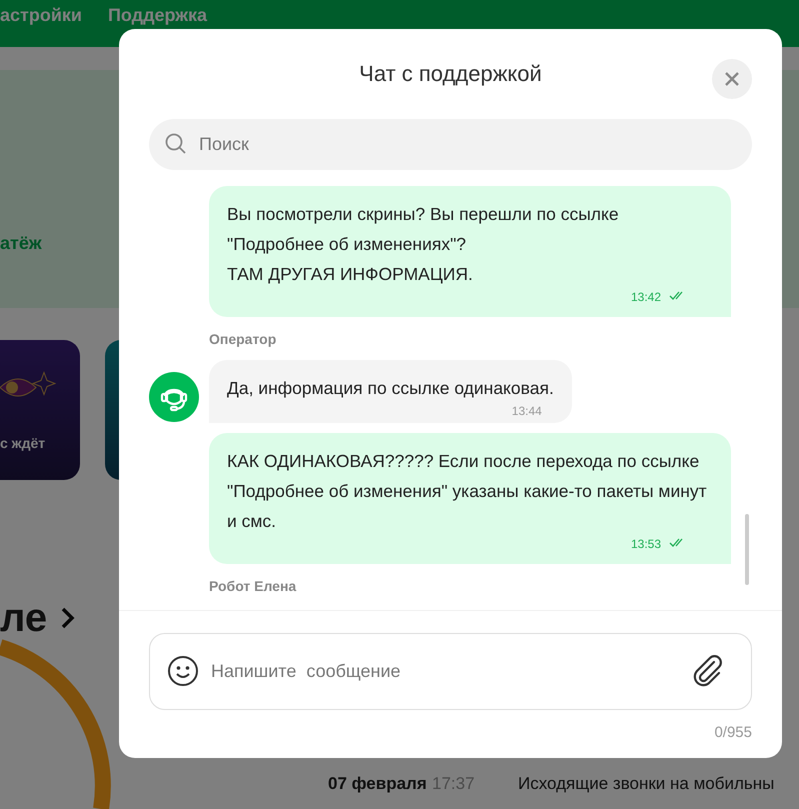 Image resolution: width=799 pixels, height=809 pixels. Describe the element at coordinates (527, 411) in the screenshot. I see `message-time: 13:44` at that location.